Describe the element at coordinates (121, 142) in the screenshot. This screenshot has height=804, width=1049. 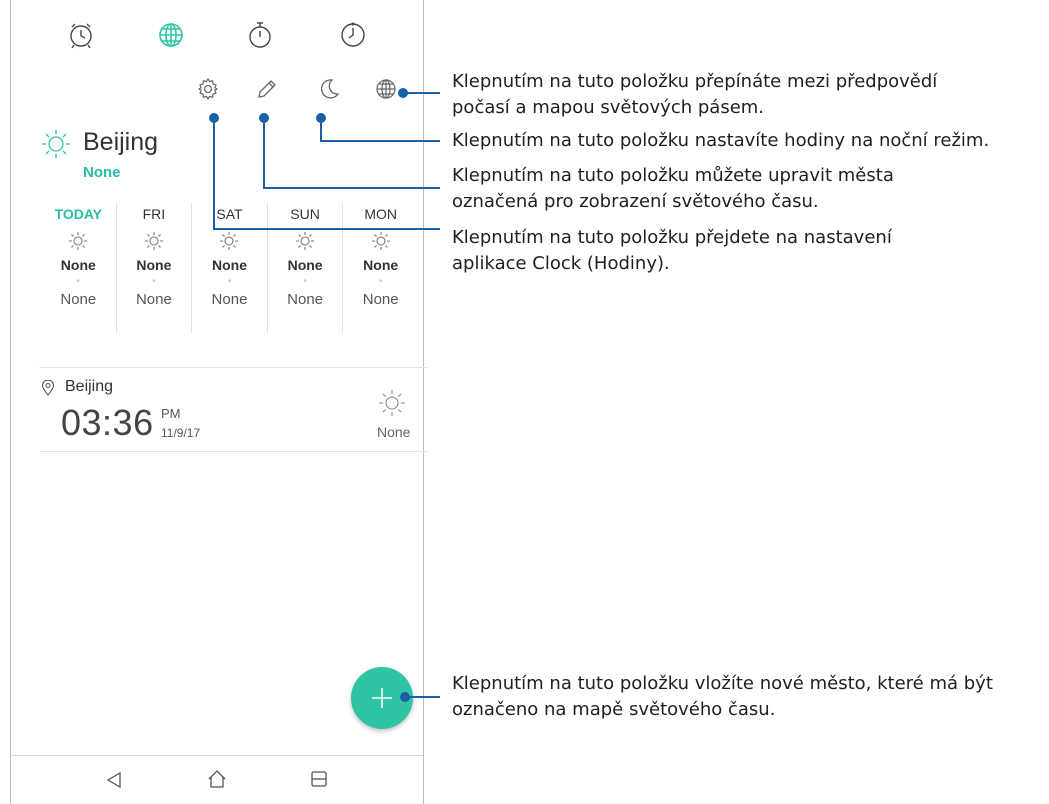
I see `city-name: Beijing` at that location.